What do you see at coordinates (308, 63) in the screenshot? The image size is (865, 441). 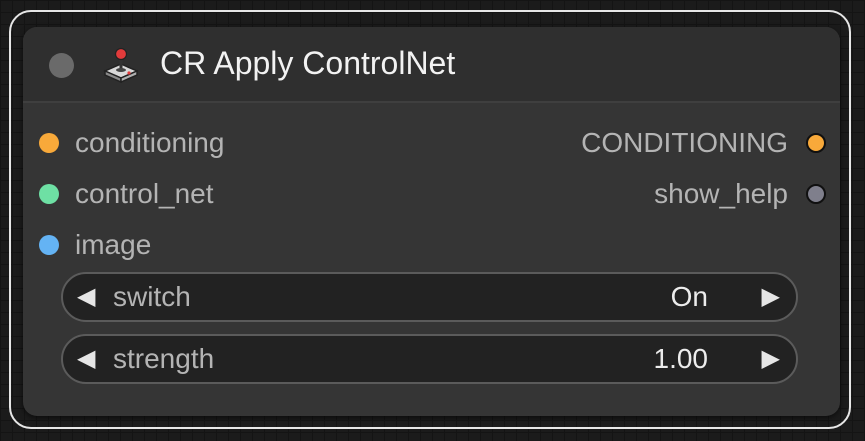 I see `node-title: CR Apply ControlNet` at bounding box center [308, 63].